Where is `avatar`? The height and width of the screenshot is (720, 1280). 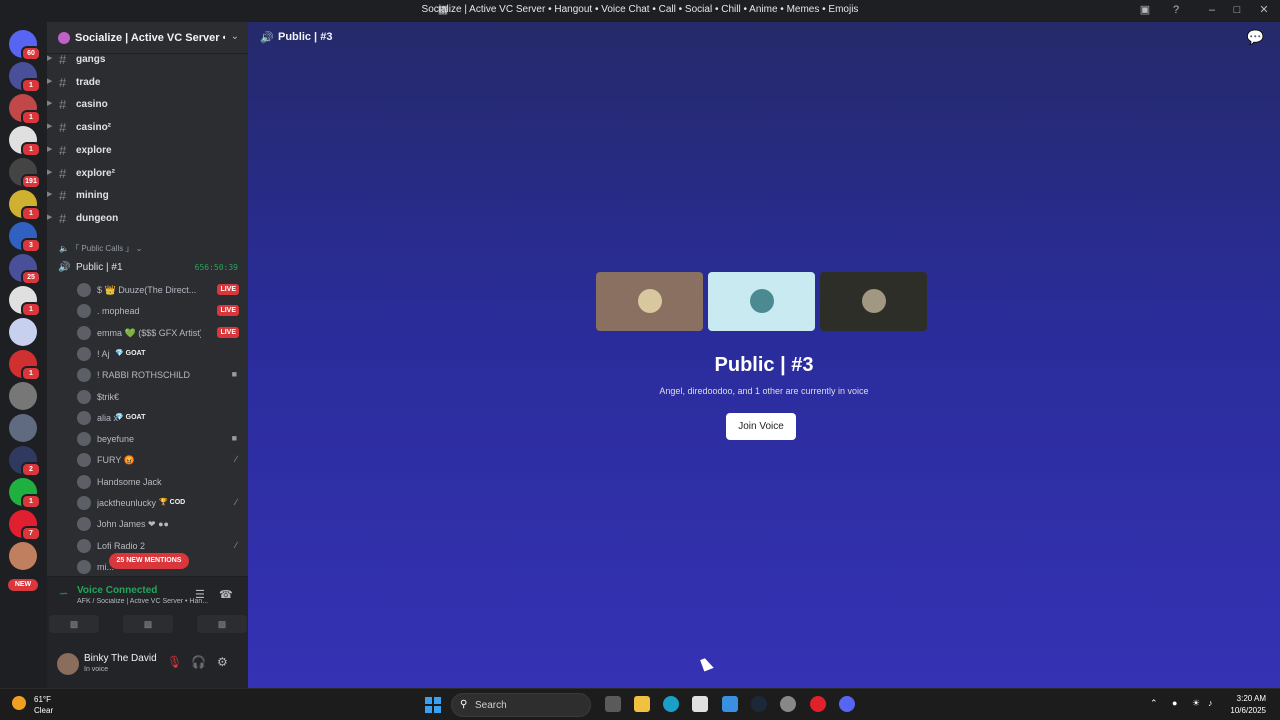
avatar is located at coordinates (68, 664).